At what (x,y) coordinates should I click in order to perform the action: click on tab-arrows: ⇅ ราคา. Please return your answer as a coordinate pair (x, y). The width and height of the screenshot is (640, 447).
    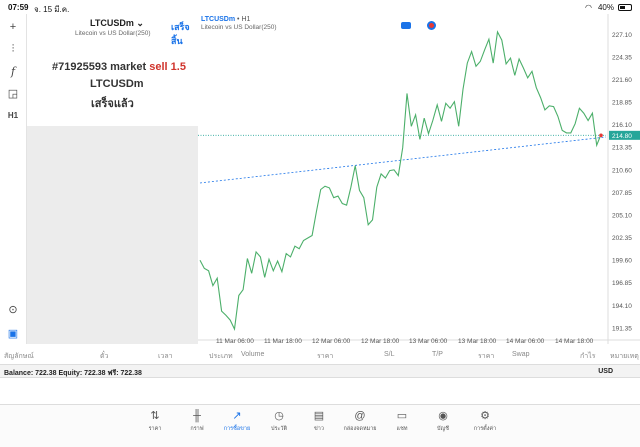
    Looking at the image, I should click on (155, 421).